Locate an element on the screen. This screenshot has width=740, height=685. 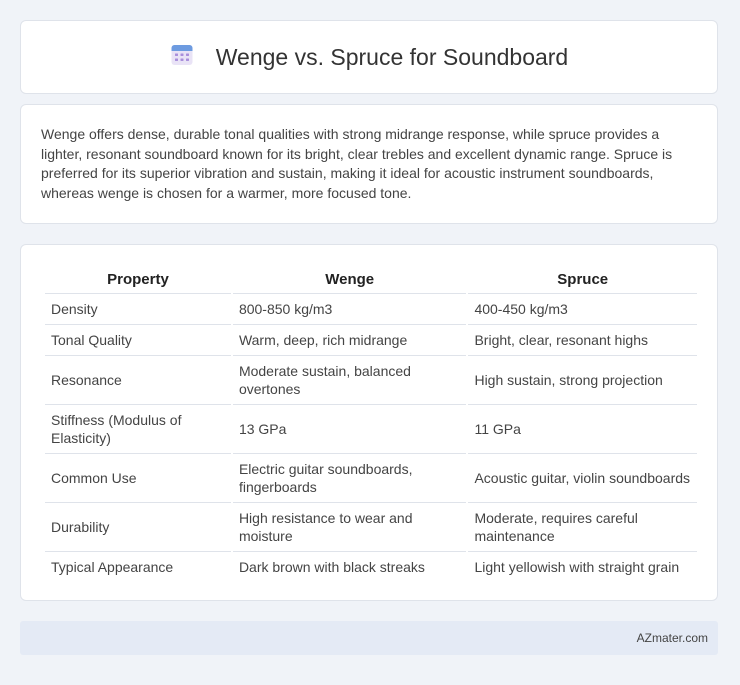
spruce-cell: Bright, clear, resonant highs is located at coordinates (582, 340).